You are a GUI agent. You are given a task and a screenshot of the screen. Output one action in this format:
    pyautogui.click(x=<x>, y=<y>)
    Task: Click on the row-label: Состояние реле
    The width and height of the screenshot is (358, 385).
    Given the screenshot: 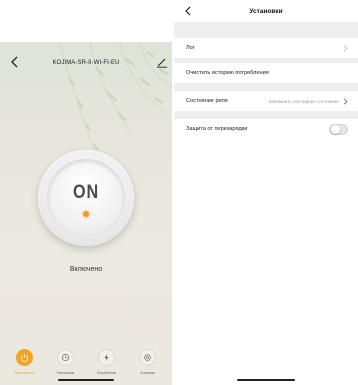 What is the action you would take?
    pyautogui.click(x=207, y=101)
    